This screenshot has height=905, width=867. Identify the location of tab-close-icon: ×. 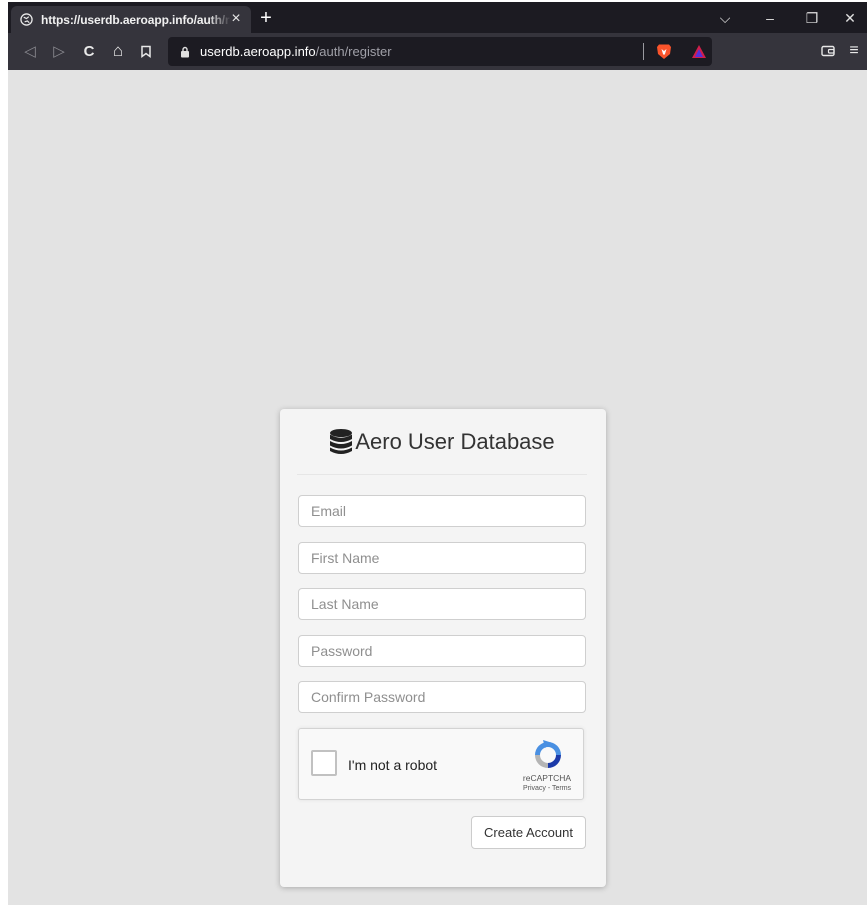
(236, 19).